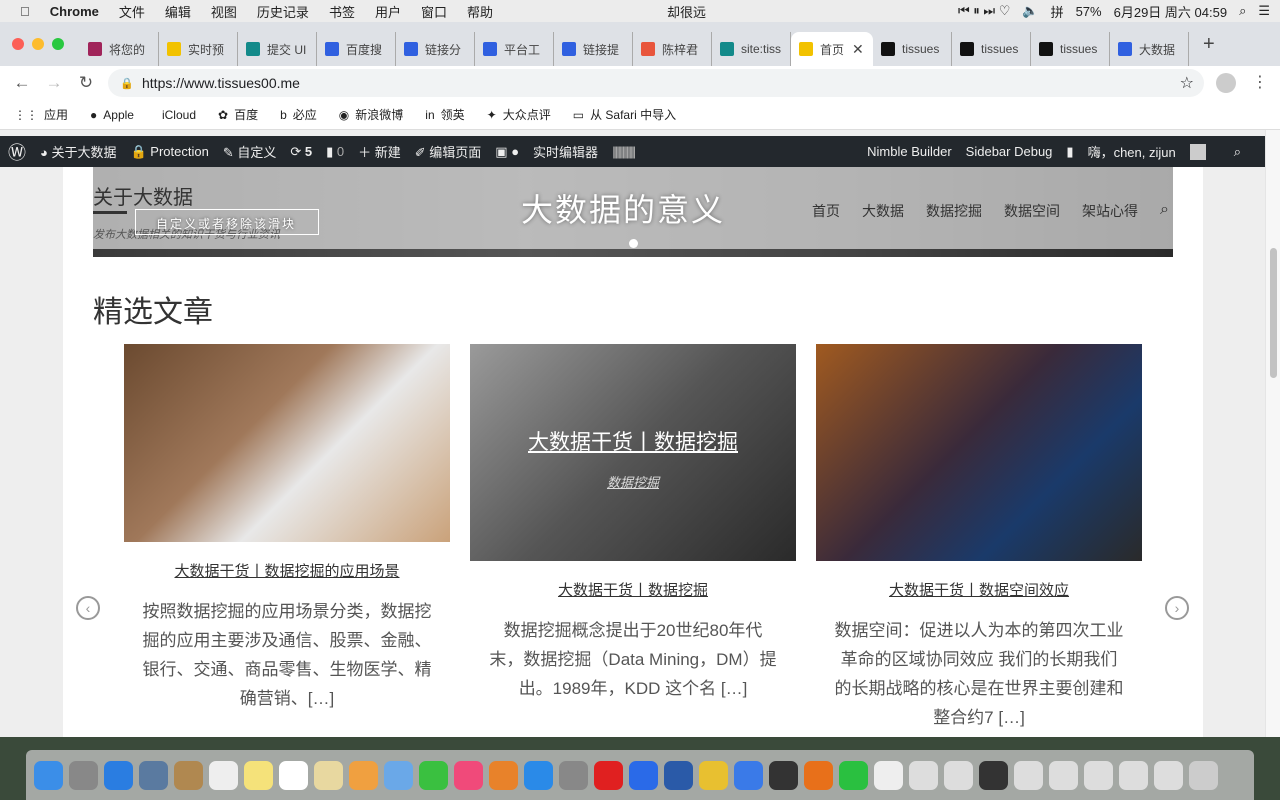 Image resolution: width=1280 pixels, height=800 pixels. Describe the element at coordinates (1226, 83) in the screenshot. I see `profile-avatar` at that location.